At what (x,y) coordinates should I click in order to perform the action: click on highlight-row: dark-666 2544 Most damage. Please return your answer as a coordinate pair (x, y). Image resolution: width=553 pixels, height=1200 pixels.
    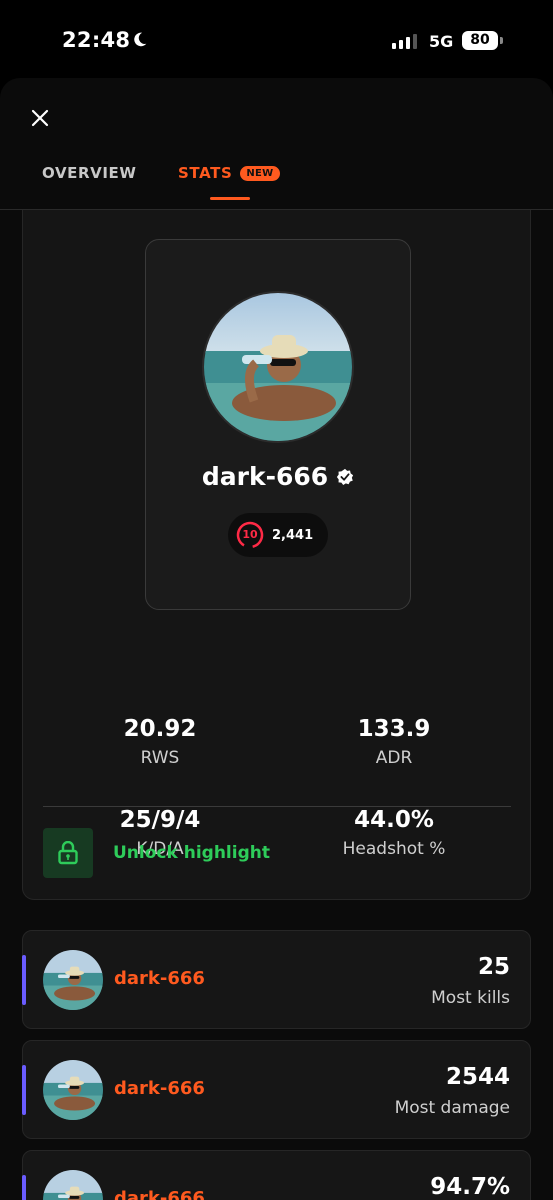
    Looking at the image, I should click on (276, 1089).